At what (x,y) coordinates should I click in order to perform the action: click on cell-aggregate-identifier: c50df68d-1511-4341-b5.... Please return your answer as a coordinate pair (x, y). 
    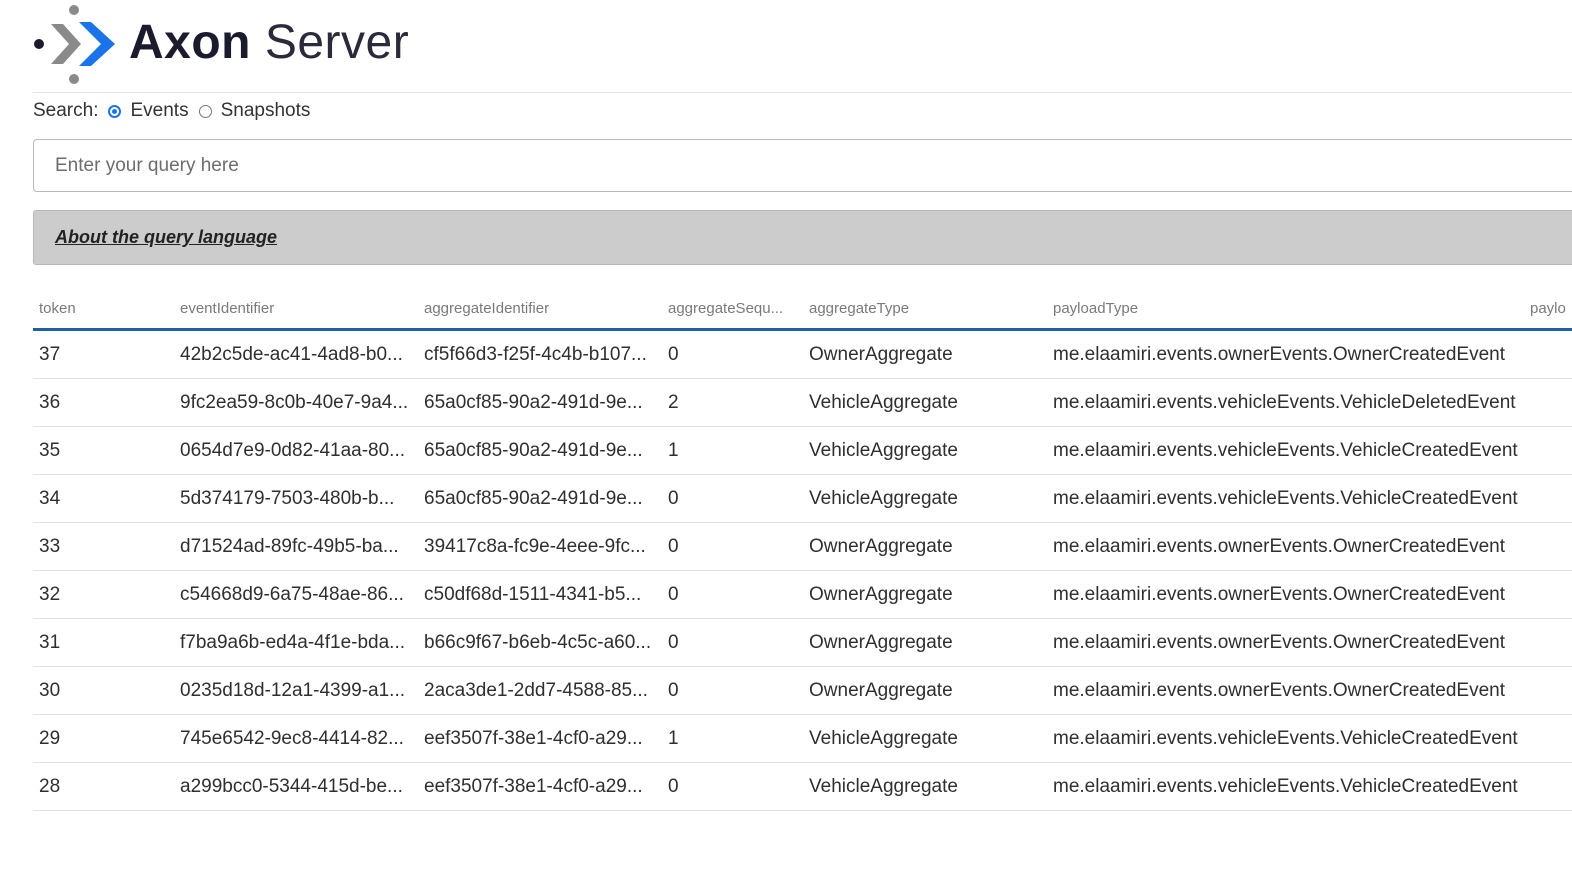
    Looking at the image, I should click on (540, 594).